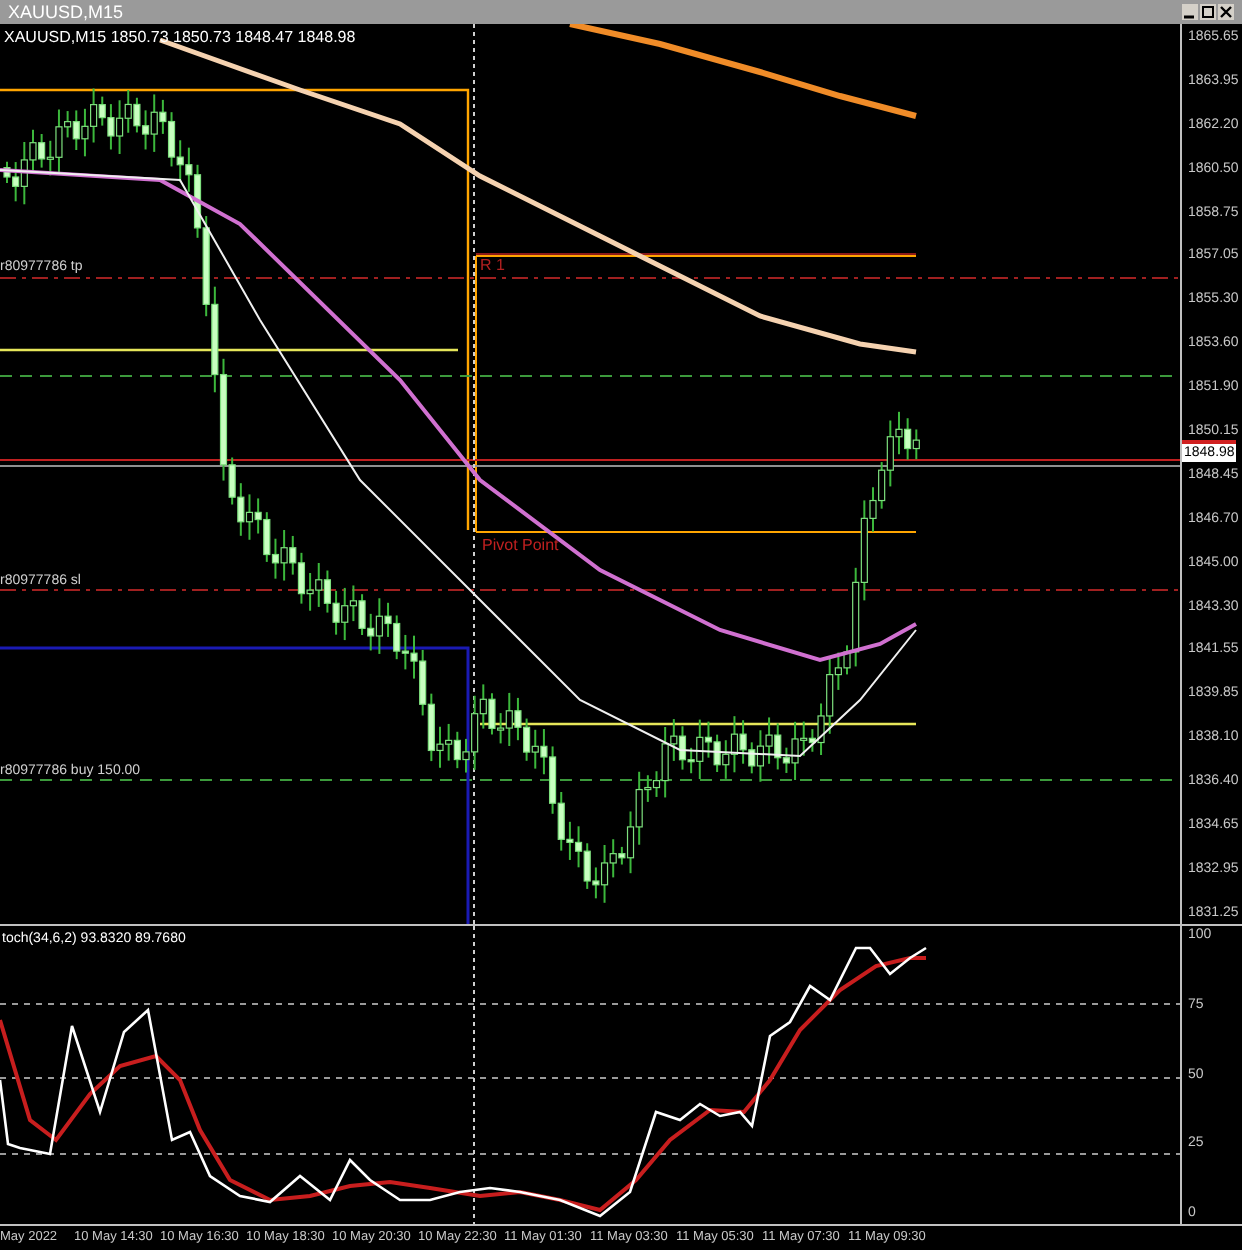 The width and height of the screenshot is (1242, 1250). What do you see at coordinates (492, 266) in the screenshot?
I see `r1-label: R 1` at bounding box center [492, 266].